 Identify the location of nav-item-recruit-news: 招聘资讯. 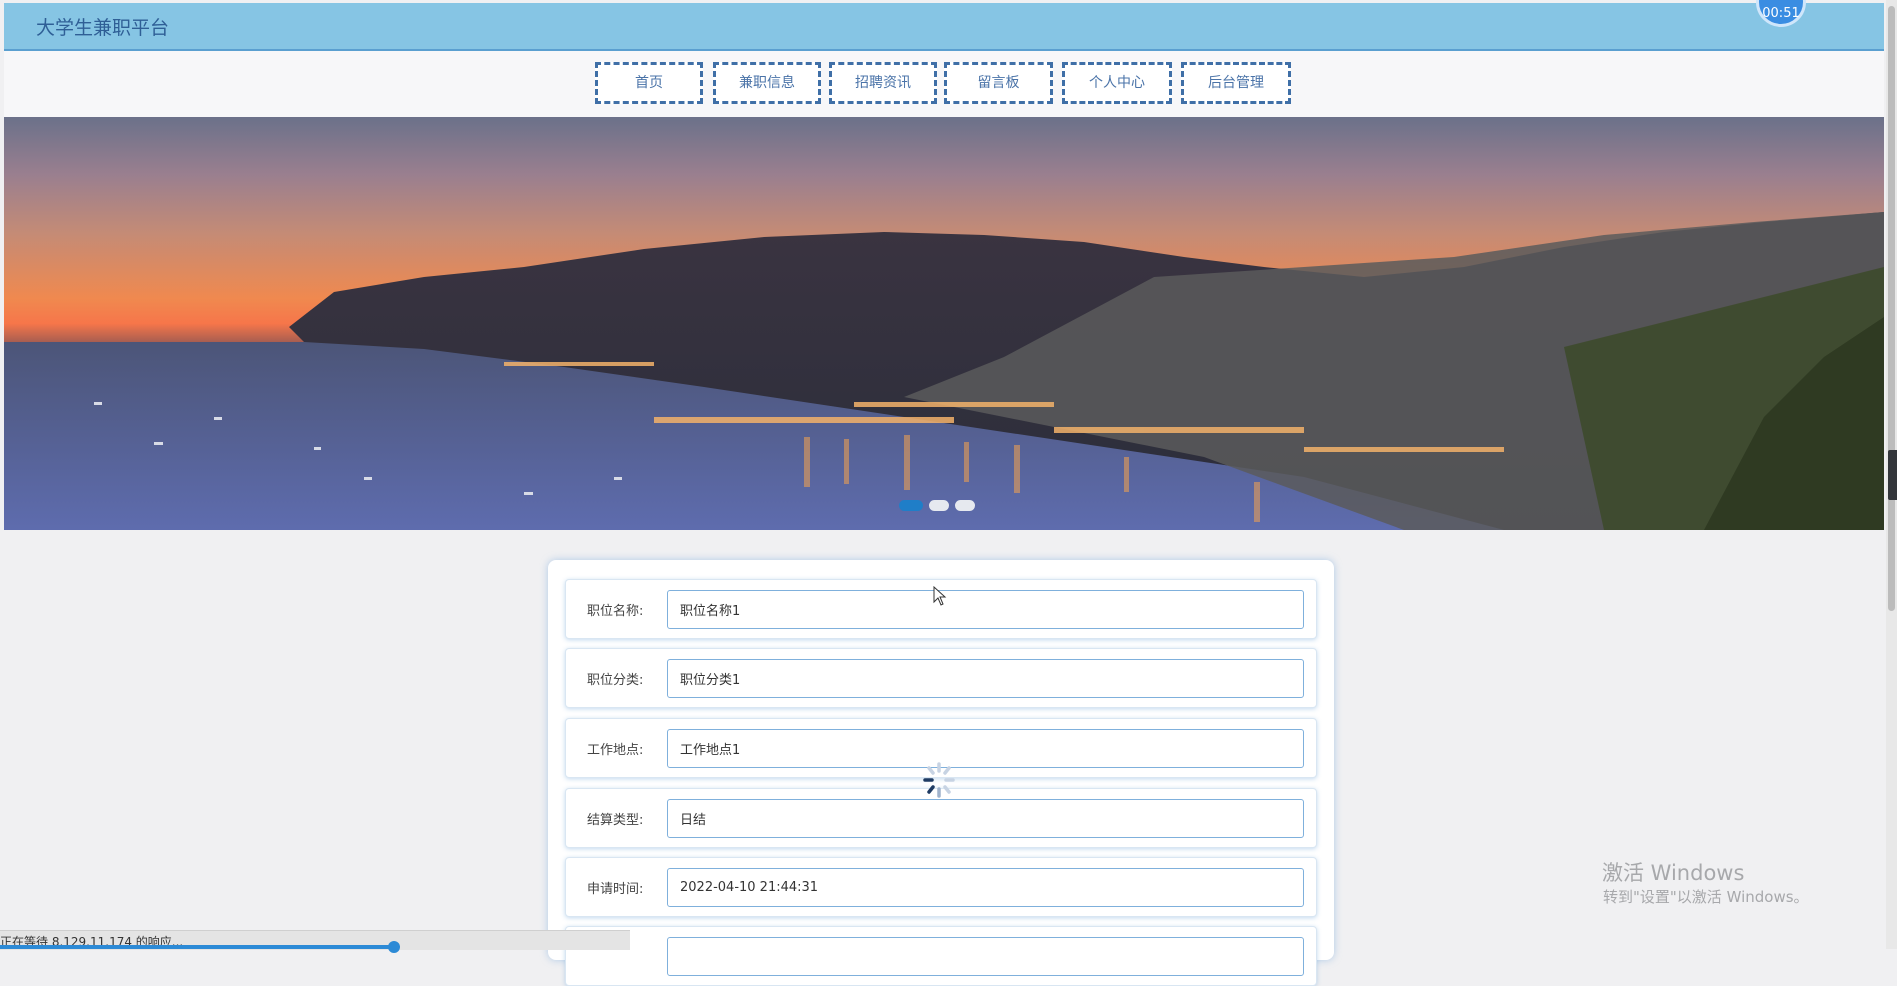
(883, 83).